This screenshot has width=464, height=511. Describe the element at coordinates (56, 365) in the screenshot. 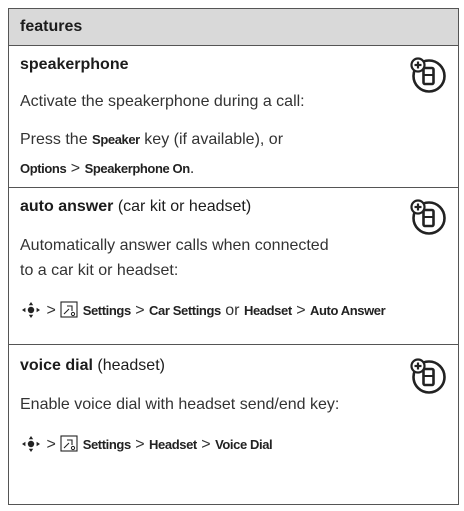

I see `feature-name: voice dial` at that location.